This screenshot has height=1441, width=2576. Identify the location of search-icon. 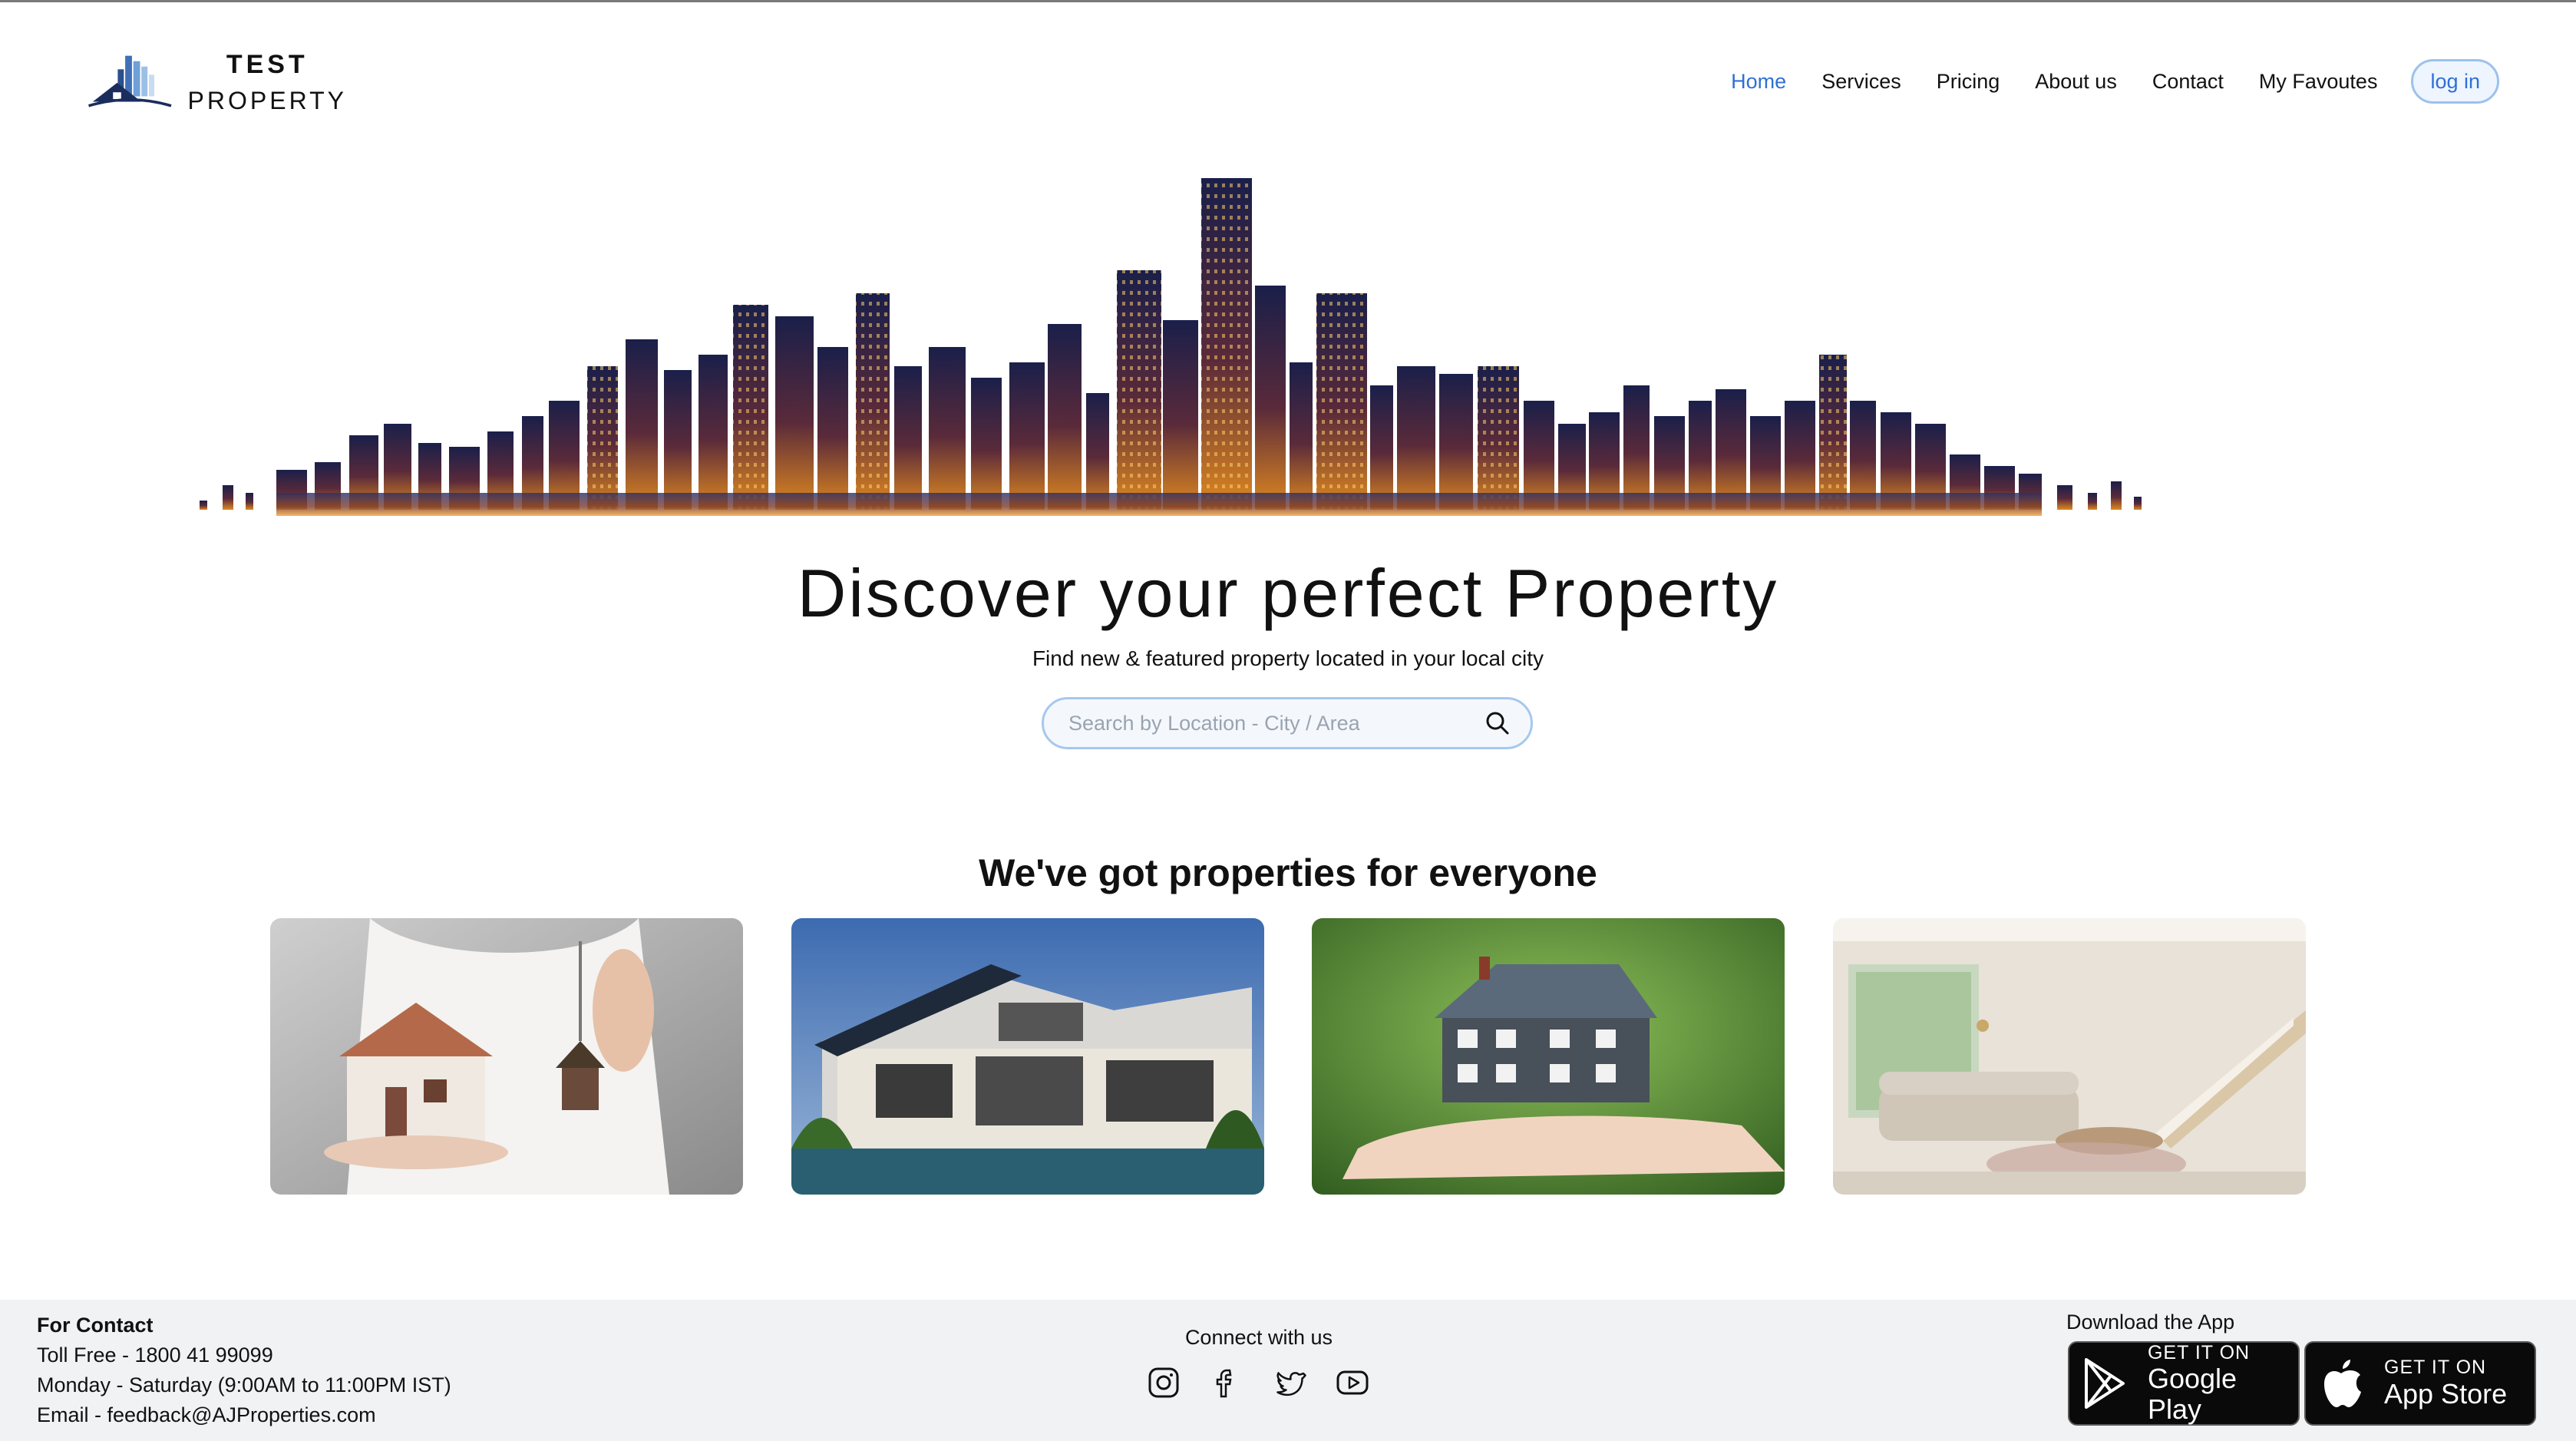
(1498, 723).